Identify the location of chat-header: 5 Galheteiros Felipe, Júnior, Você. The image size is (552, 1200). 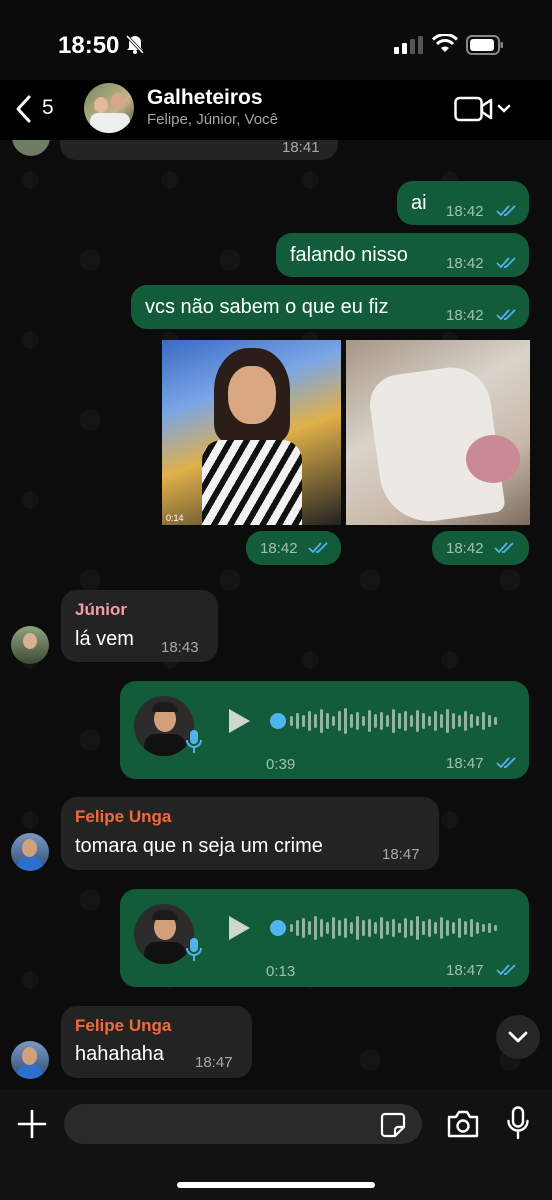
(276, 110).